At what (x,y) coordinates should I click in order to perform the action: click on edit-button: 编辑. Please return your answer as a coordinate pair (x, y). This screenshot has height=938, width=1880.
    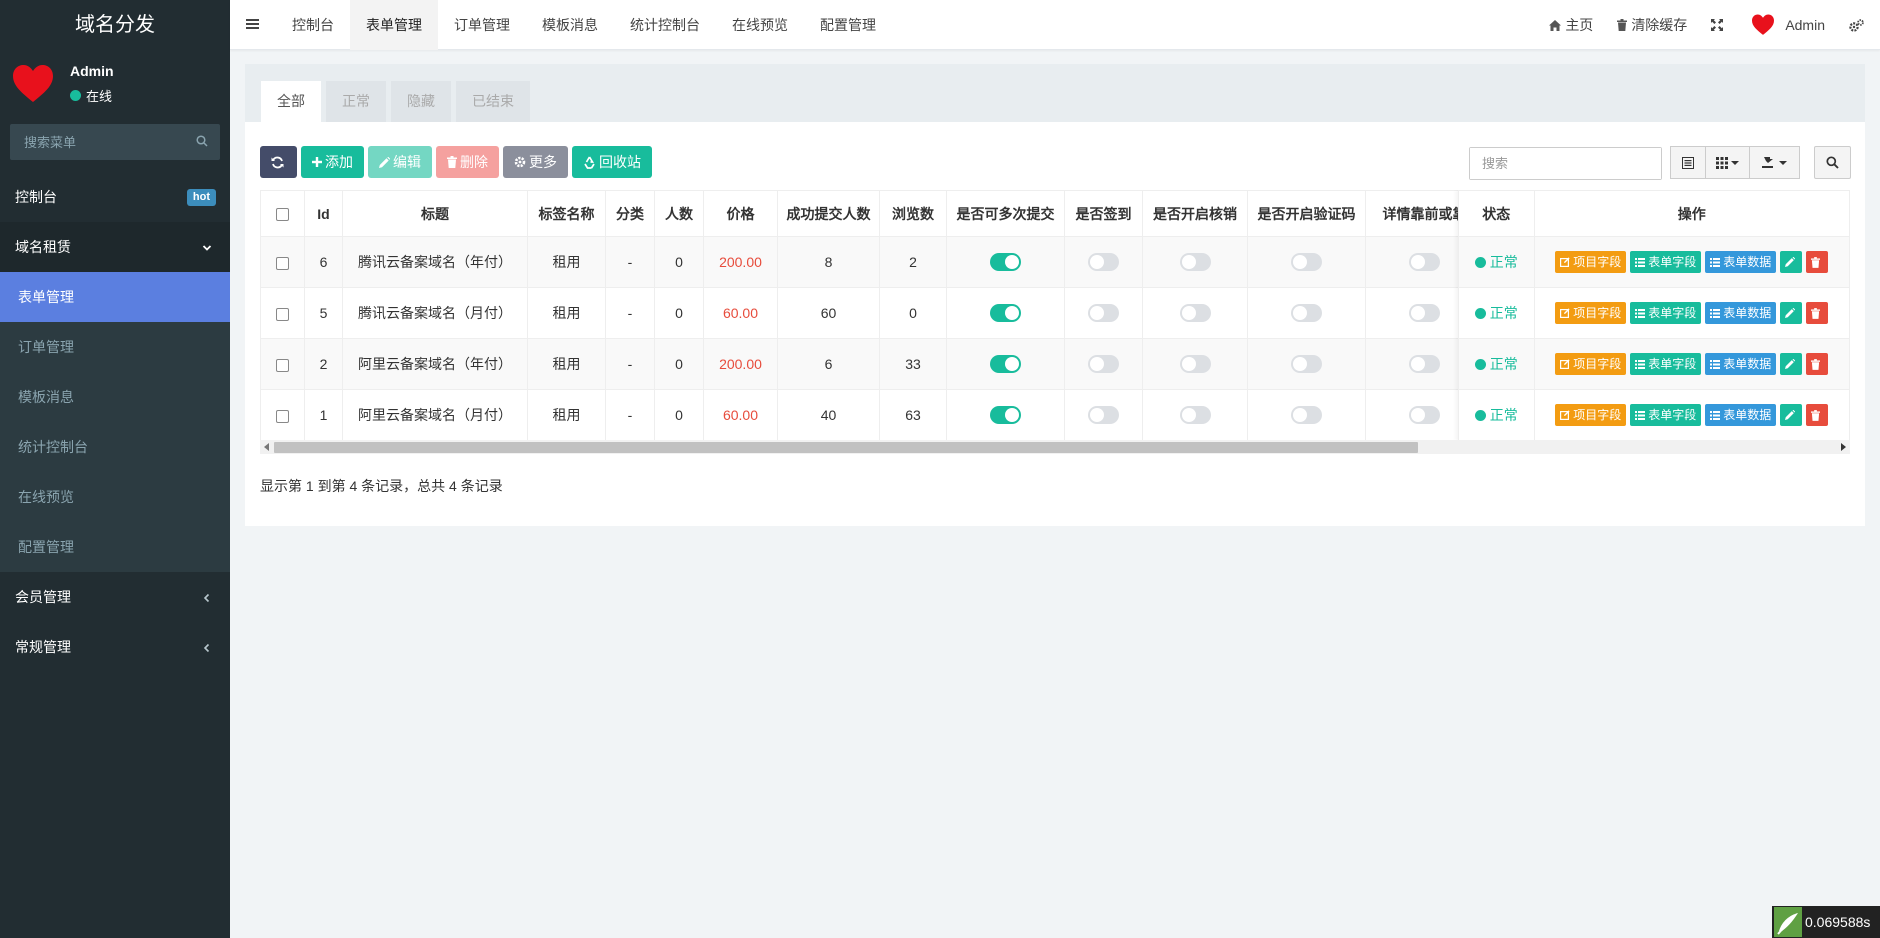
    Looking at the image, I should click on (400, 162).